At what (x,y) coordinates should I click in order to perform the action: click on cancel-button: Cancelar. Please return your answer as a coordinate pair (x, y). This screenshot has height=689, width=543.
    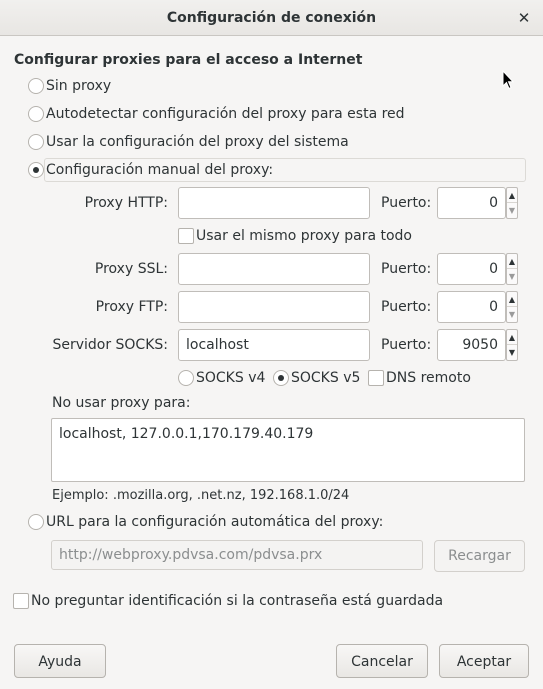
    Looking at the image, I should click on (382, 661).